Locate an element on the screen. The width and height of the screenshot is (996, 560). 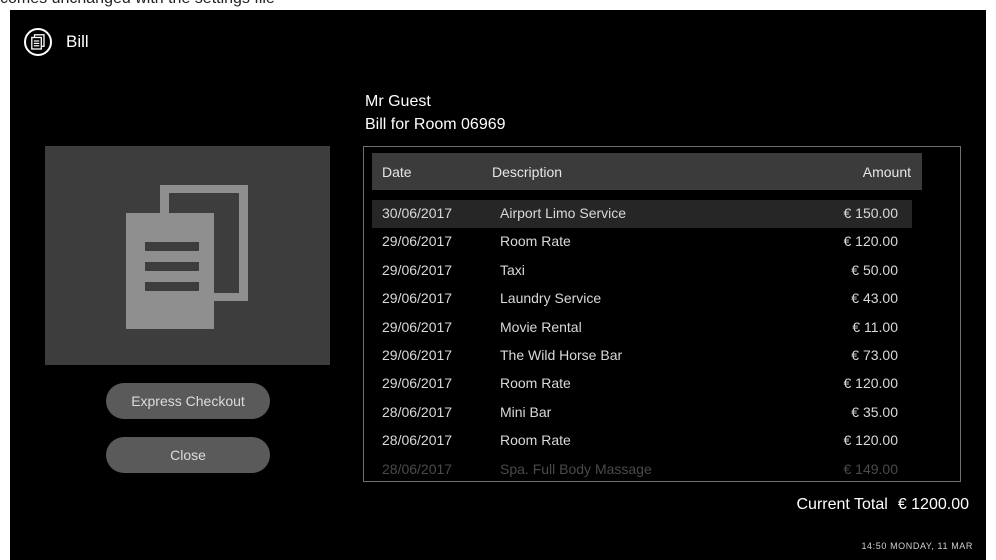
table-row: 29/06/2017 Taxi € 50.00 is located at coordinates (642, 271).